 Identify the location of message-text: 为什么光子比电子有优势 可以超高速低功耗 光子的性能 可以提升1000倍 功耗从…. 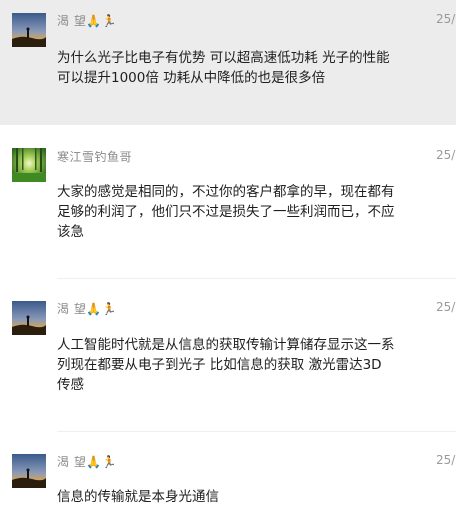
(223, 68).